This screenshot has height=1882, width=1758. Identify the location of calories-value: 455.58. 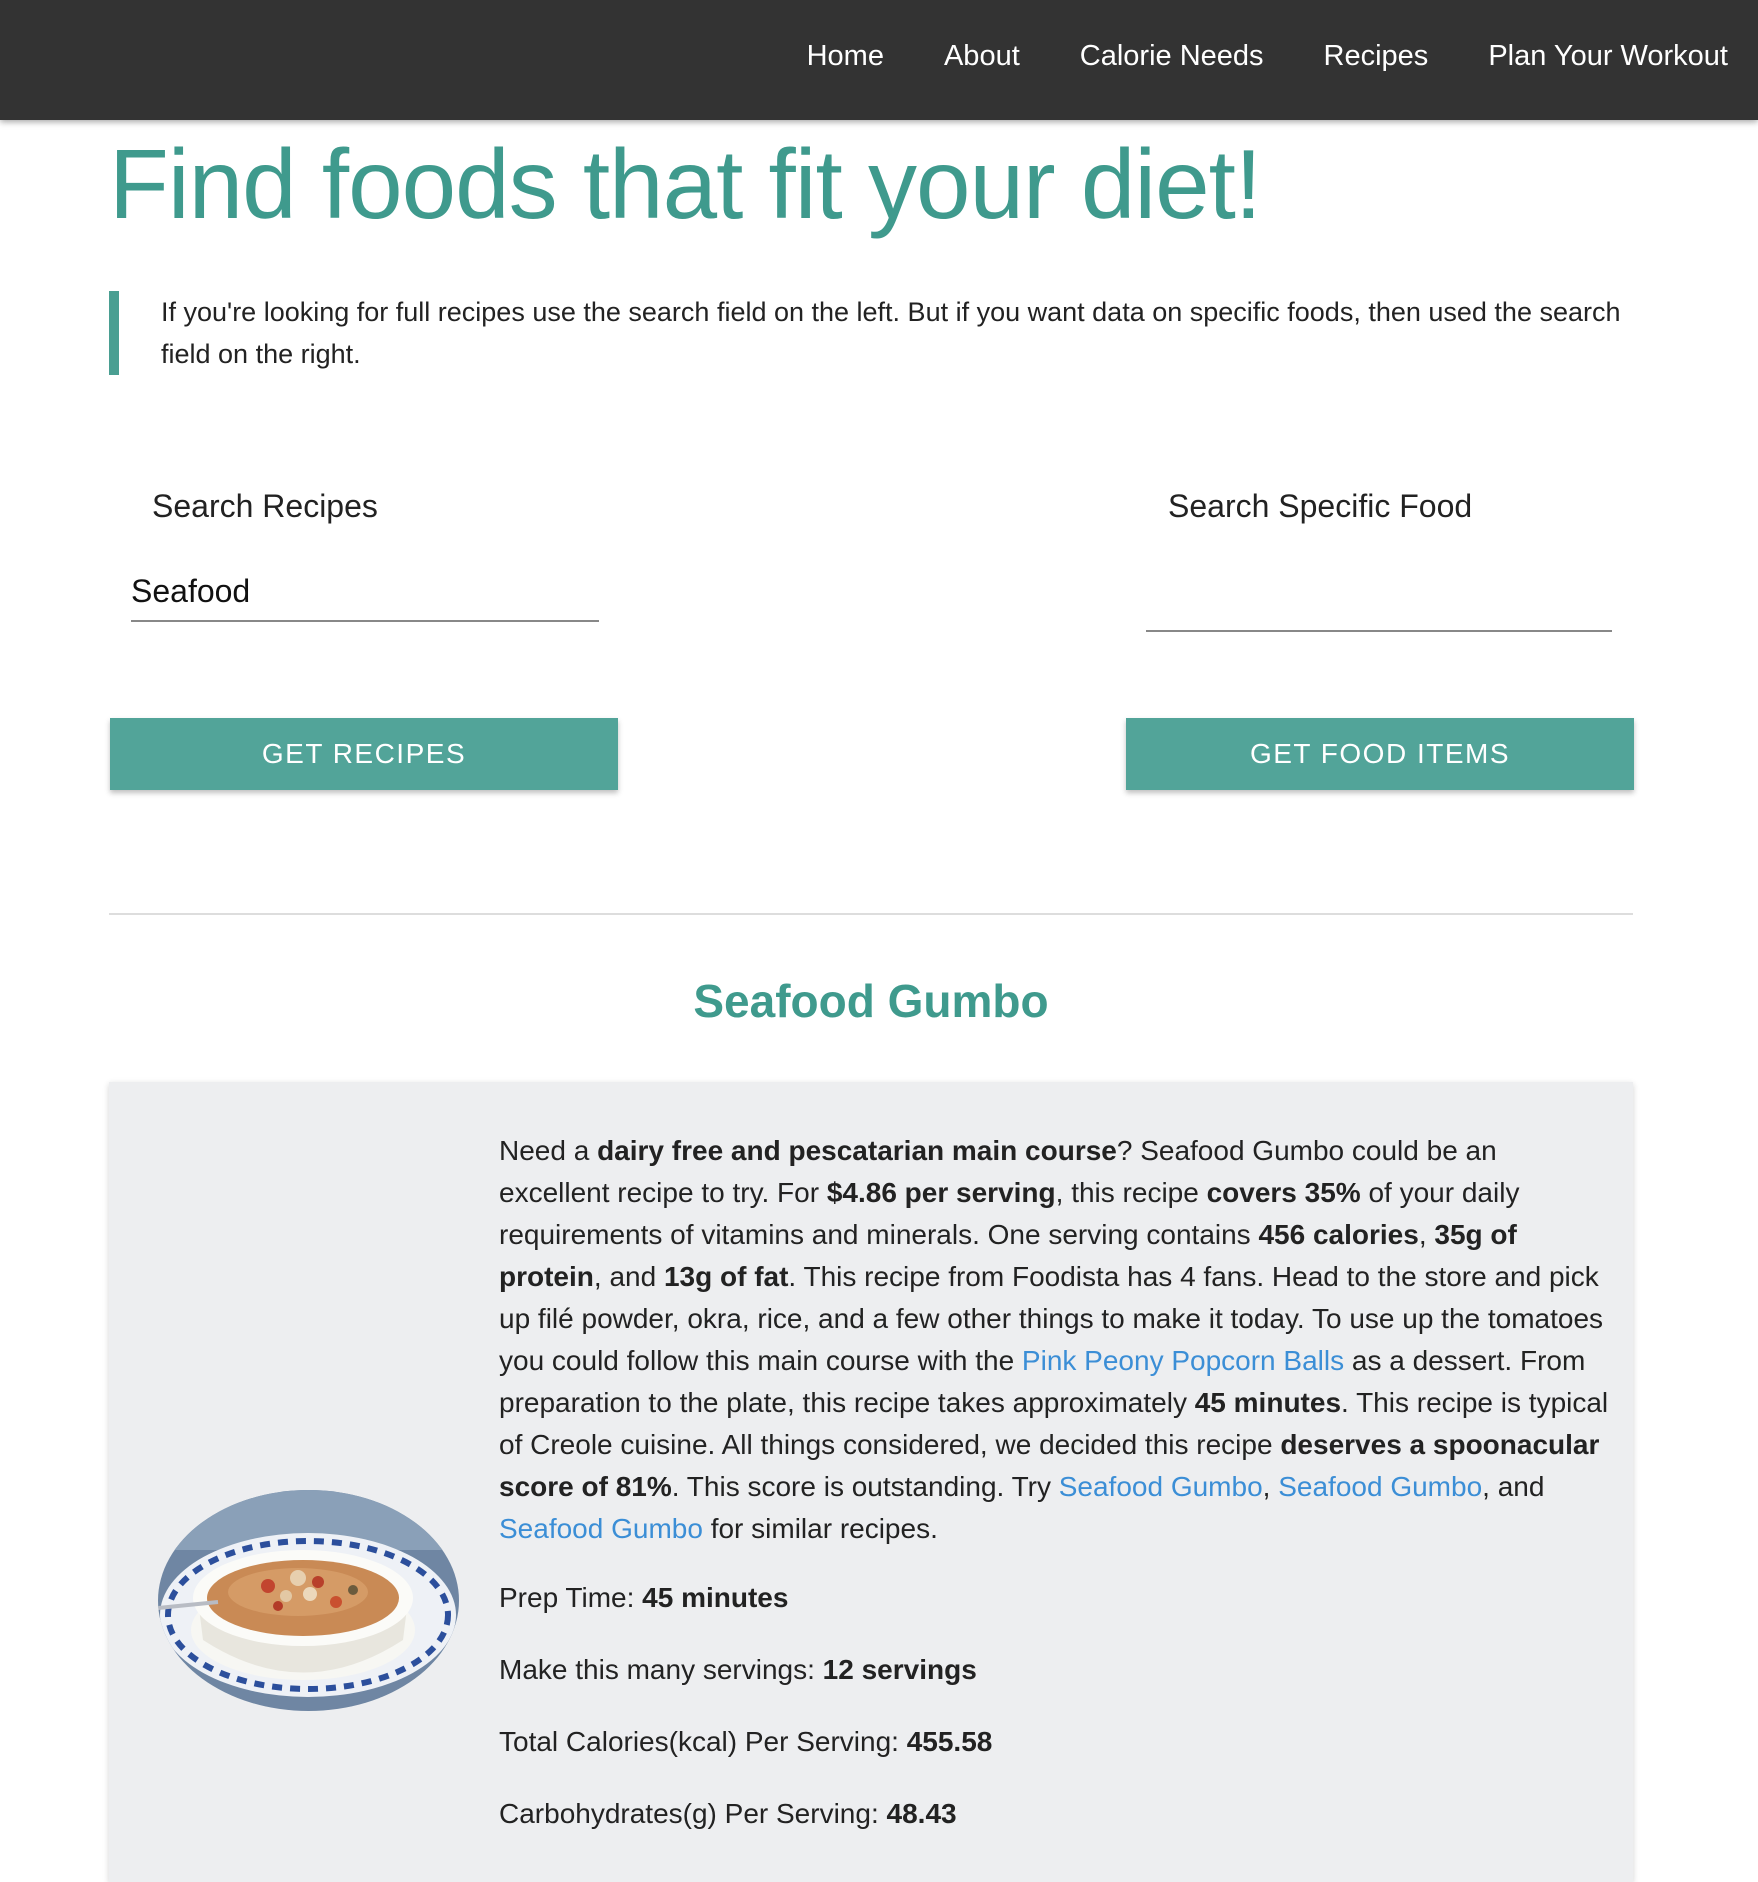
(949, 1741).